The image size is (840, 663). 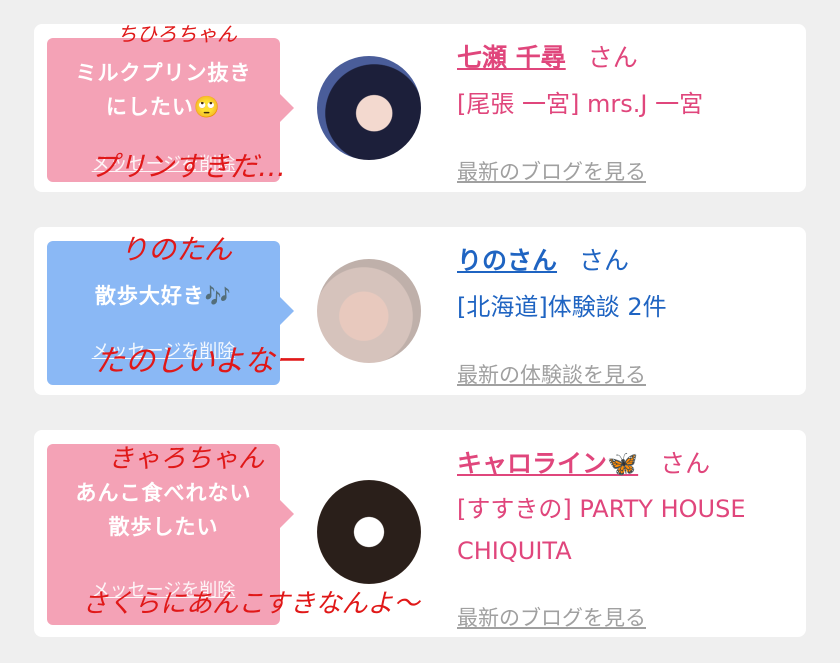 What do you see at coordinates (163, 510) in the screenshot?
I see `message-text: あんこ食べれない 散歩したい` at bounding box center [163, 510].